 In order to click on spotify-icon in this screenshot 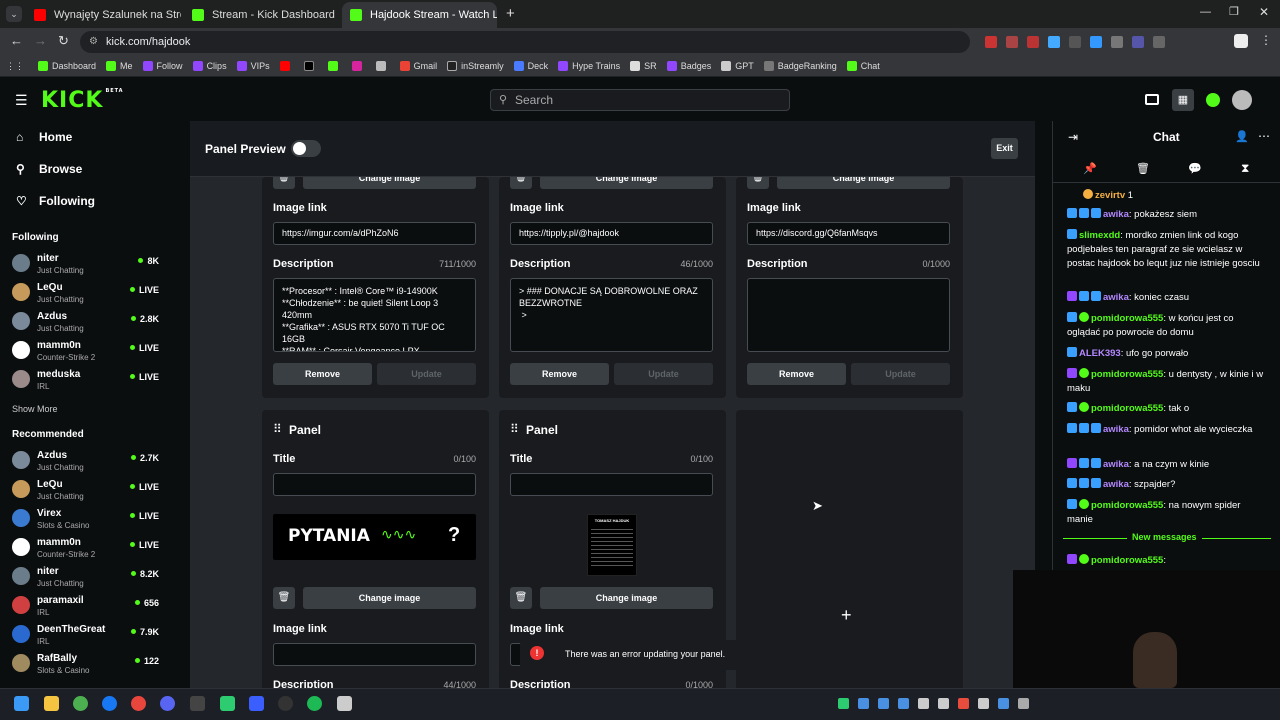, I will do `click(314, 703)`.